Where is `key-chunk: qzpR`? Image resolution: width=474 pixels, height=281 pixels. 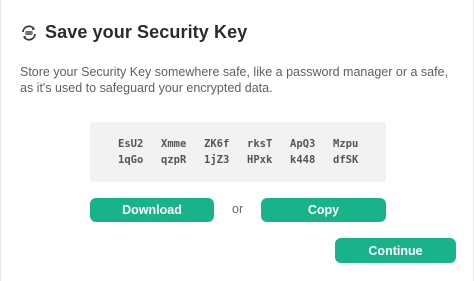 key-chunk: qzpR is located at coordinates (174, 160).